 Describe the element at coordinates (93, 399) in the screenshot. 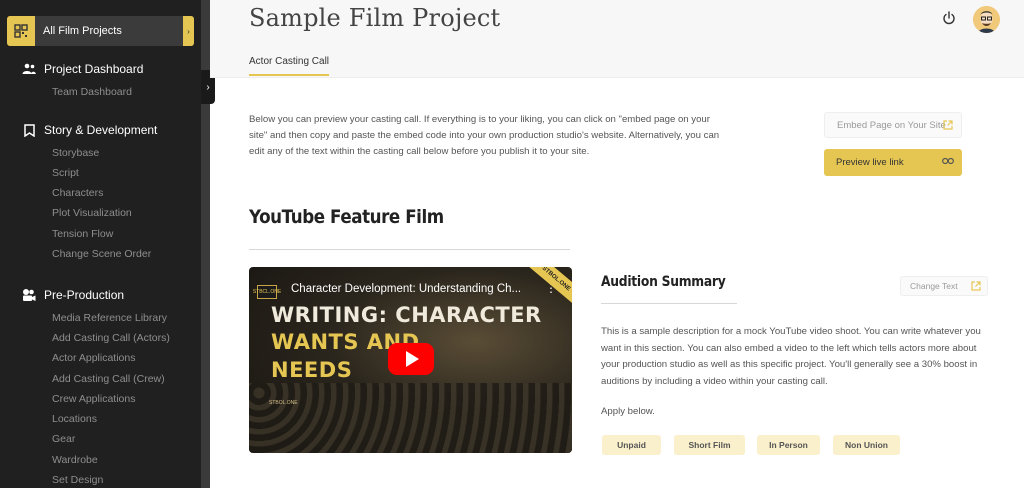

I see `sidebar-item-crew-applications: Crew Applications` at that location.